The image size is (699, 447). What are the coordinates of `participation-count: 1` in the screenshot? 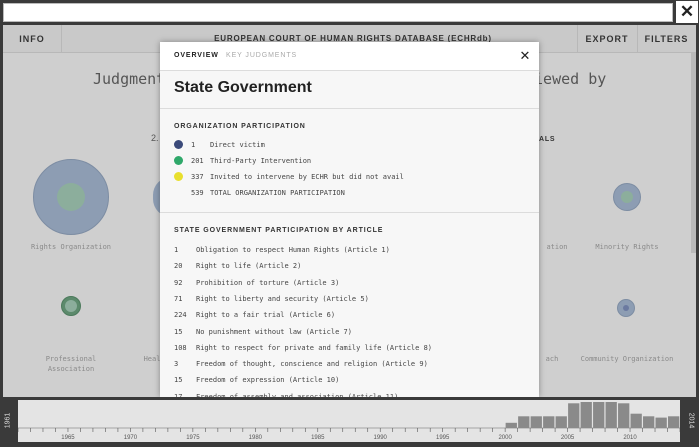 It's located at (193, 145).